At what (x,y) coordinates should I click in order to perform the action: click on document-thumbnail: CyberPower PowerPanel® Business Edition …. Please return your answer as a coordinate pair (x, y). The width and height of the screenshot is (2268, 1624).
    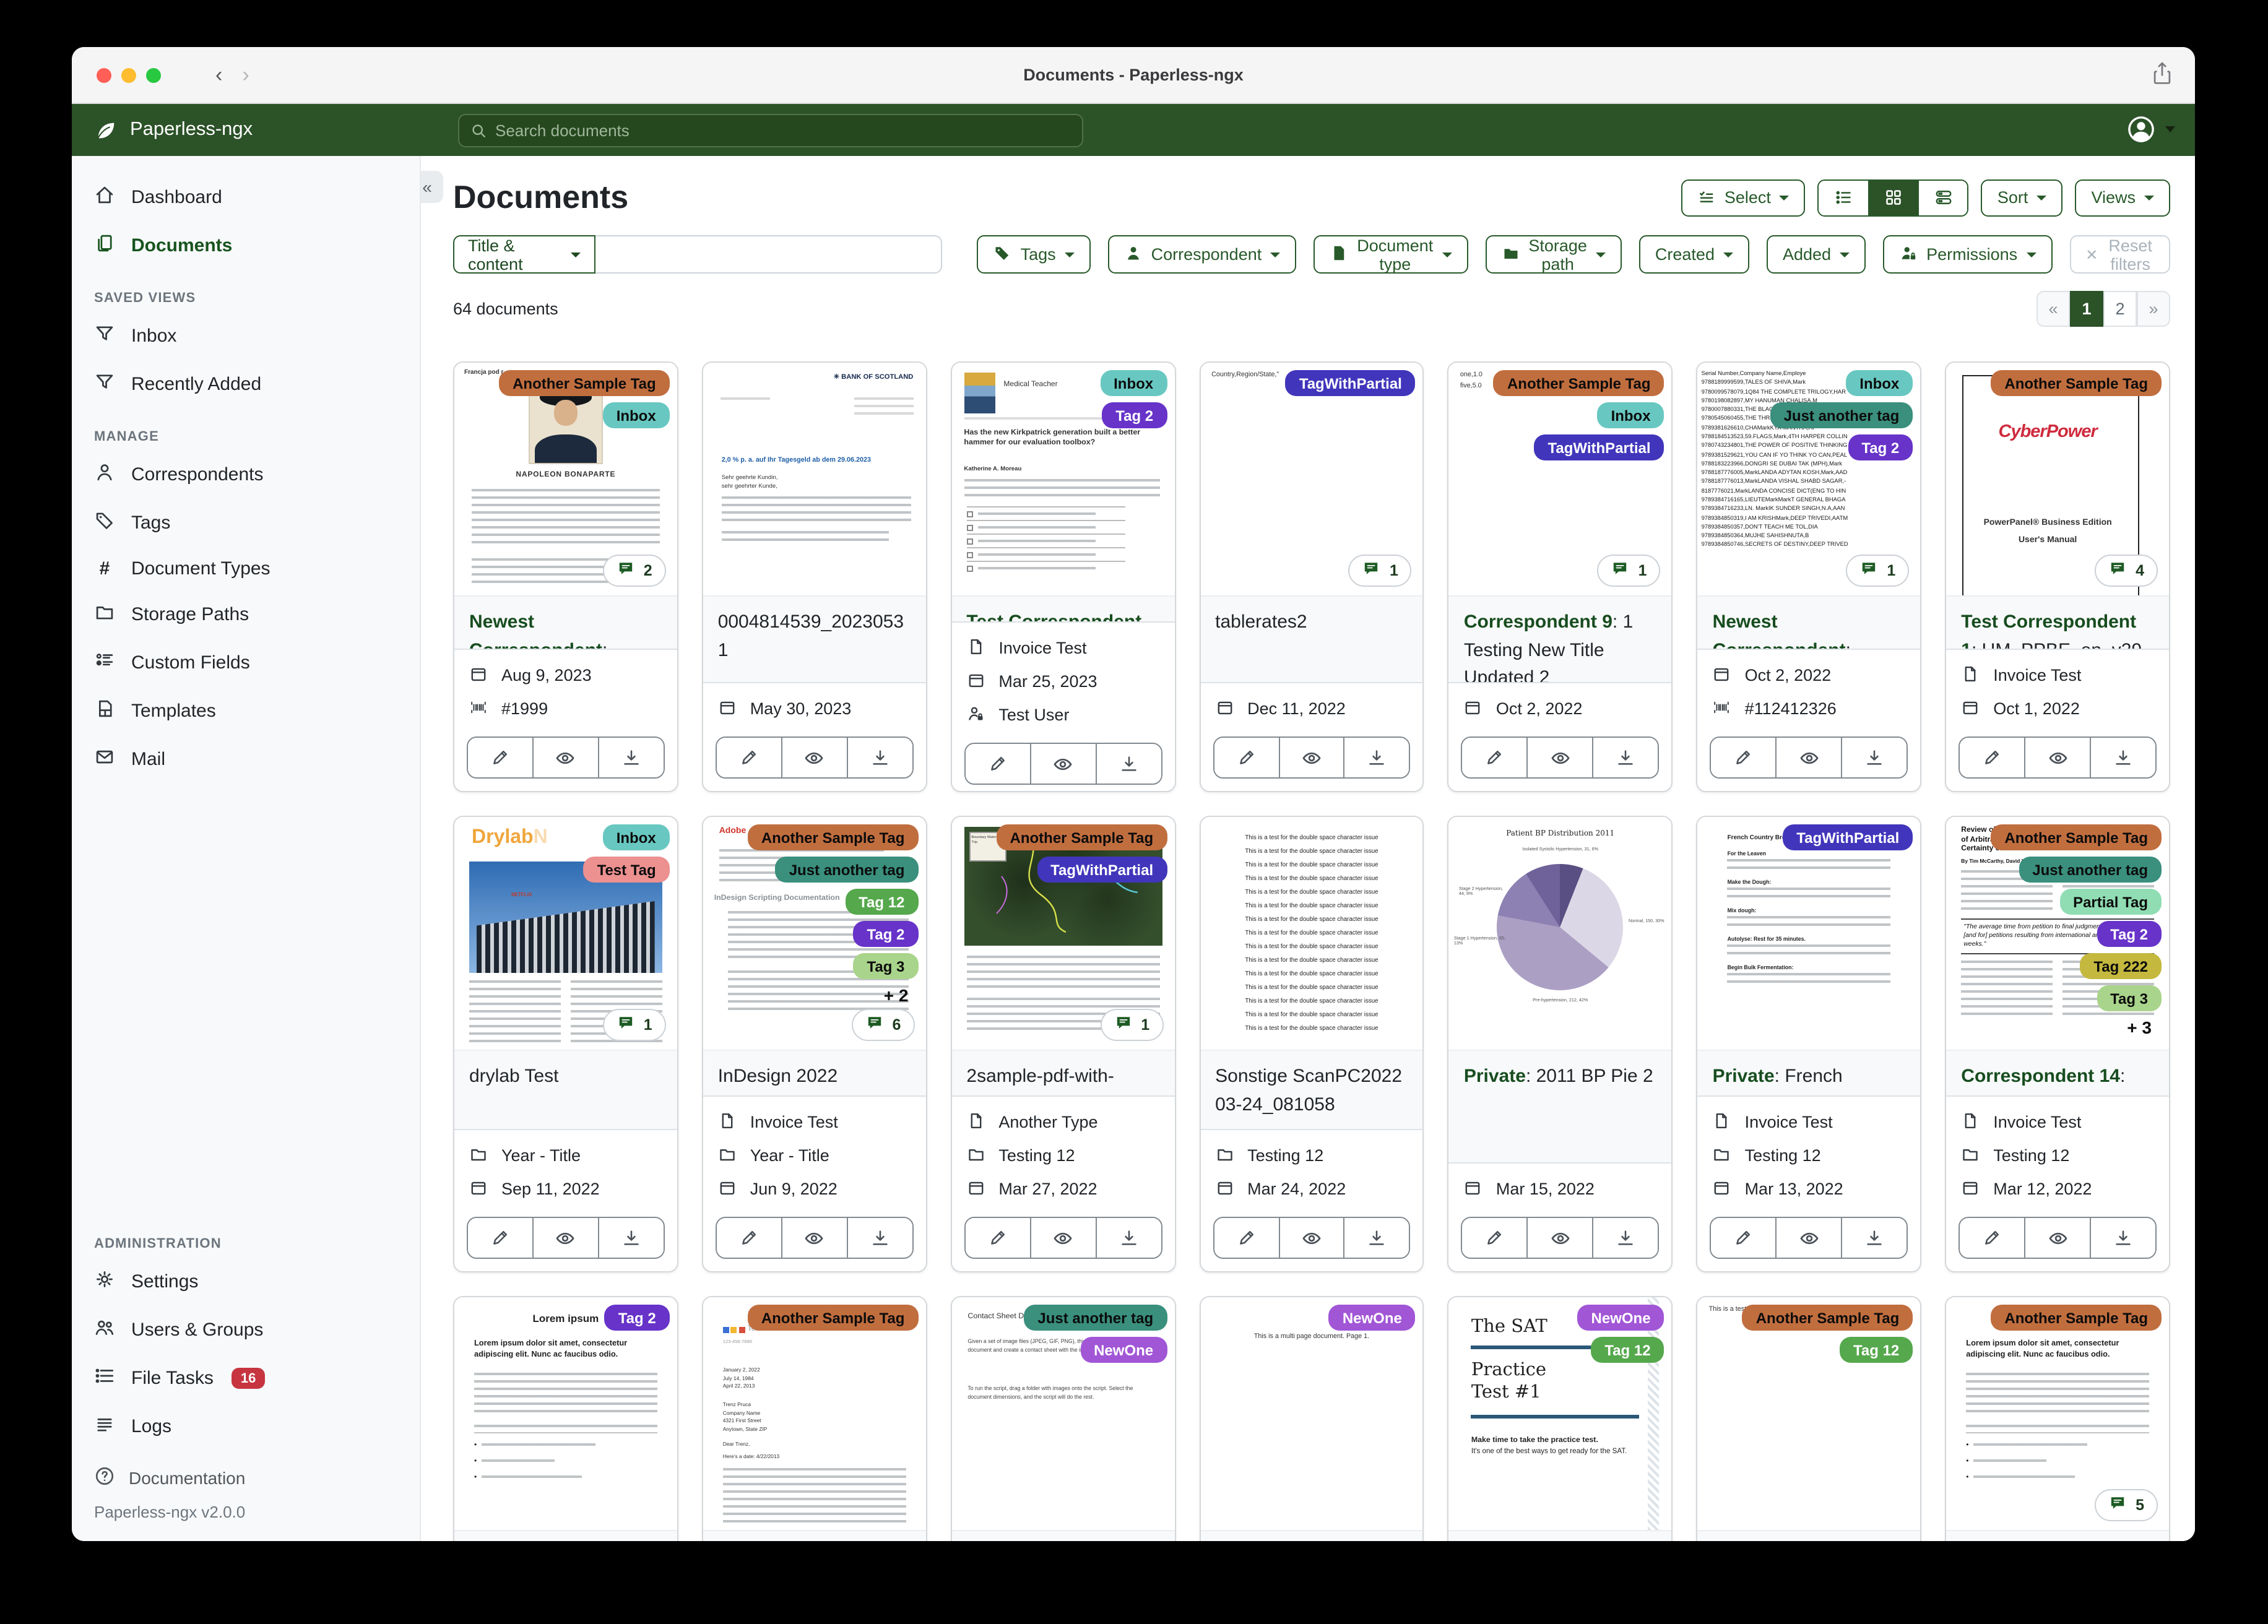
    Looking at the image, I should click on (2057, 479).